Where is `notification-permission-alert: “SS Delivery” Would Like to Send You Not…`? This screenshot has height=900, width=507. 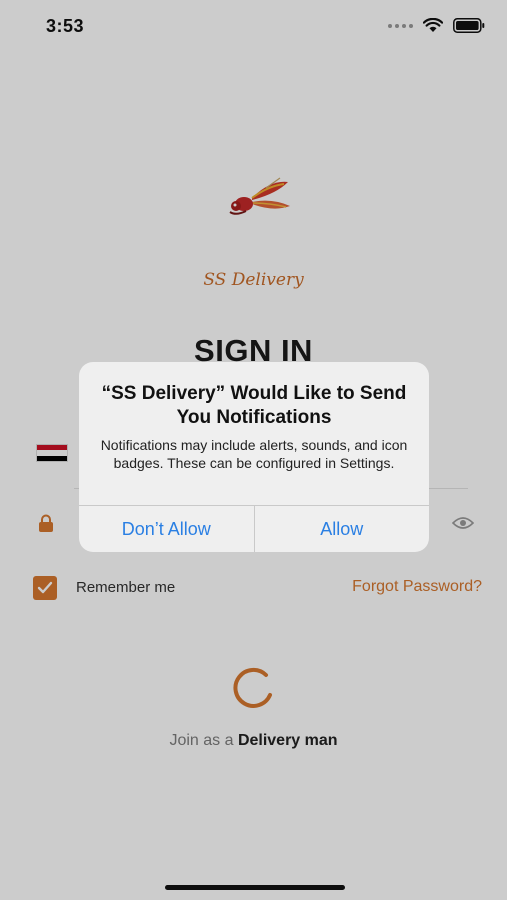
notification-permission-alert: “SS Delivery” Would Like to Send You Not… is located at coordinates (254, 457).